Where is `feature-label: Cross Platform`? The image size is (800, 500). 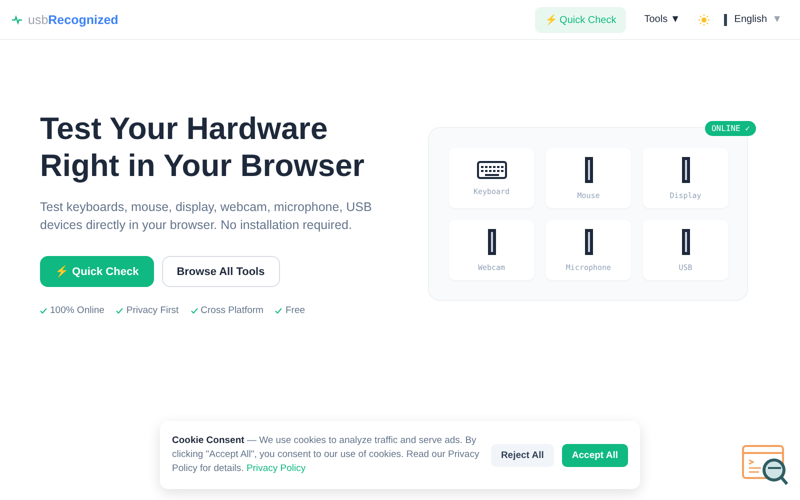 feature-label: Cross Platform is located at coordinates (232, 310).